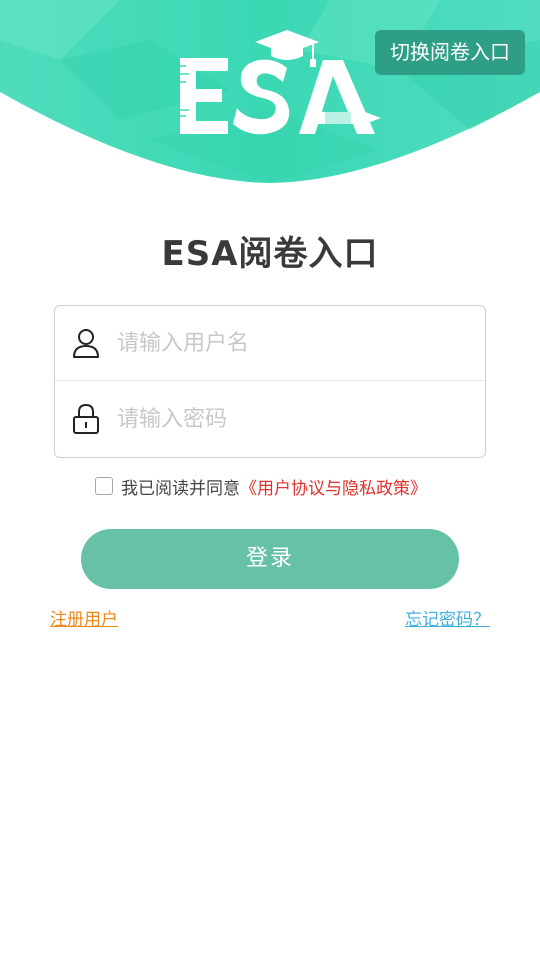 The image size is (540, 960). I want to click on agreement-row: 我已阅读并同意 《用户协议与隐私政策》, so click(261, 486).